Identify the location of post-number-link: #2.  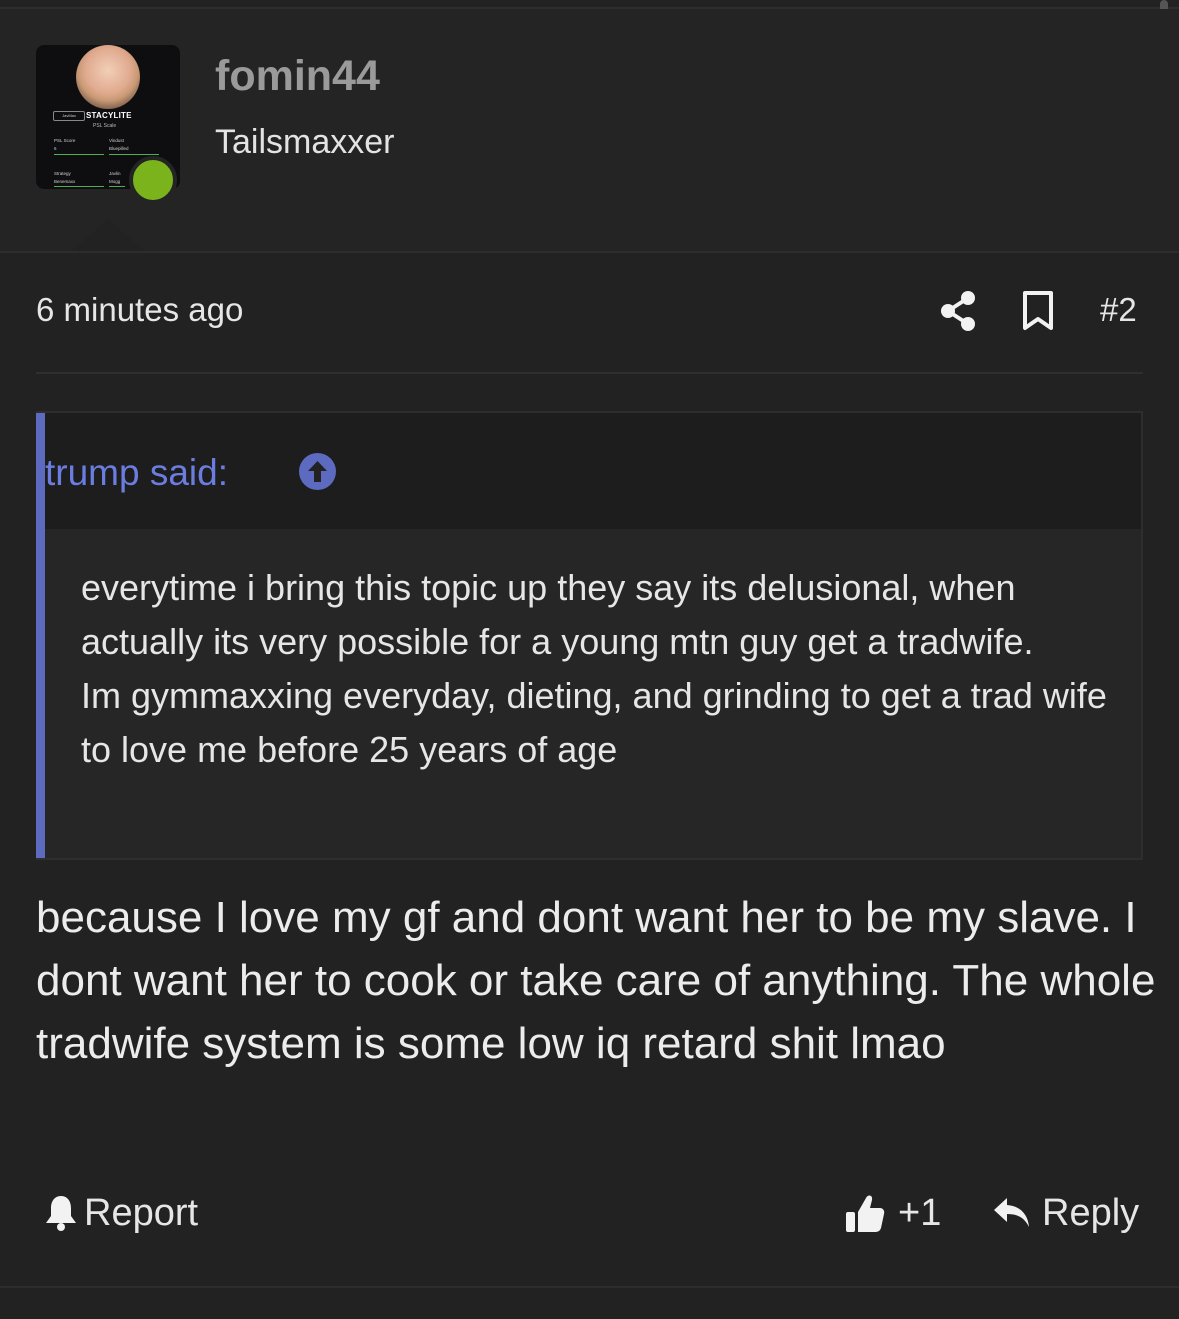
(1118, 310).